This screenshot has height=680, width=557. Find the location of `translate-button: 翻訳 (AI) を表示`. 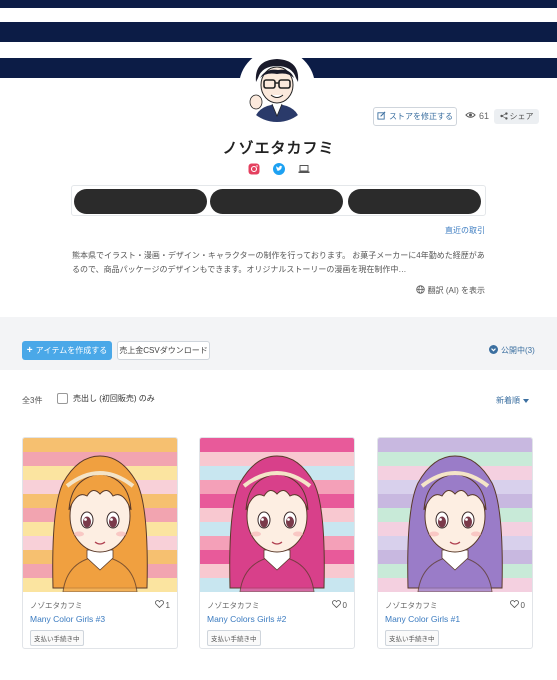

translate-button: 翻訳 (AI) を表示 is located at coordinates (450, 290).